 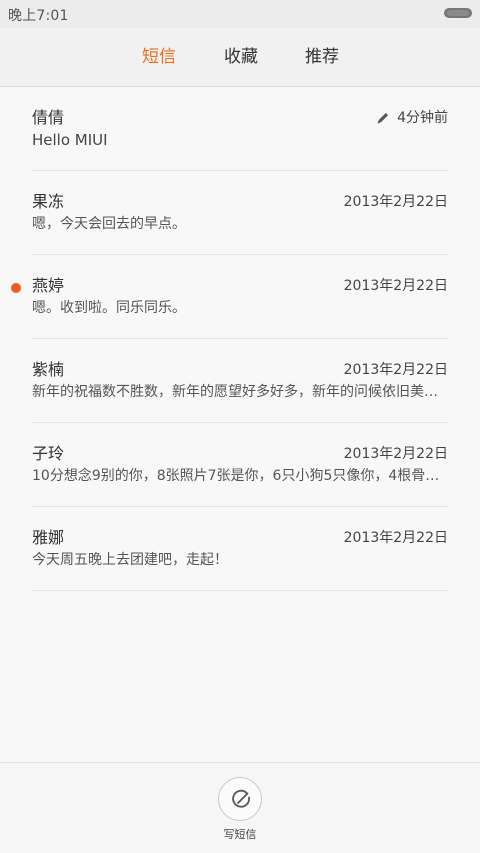 I want to click on message-preview: 今天周五晚上去团建吧，走起！, so click(x=130, y=560).